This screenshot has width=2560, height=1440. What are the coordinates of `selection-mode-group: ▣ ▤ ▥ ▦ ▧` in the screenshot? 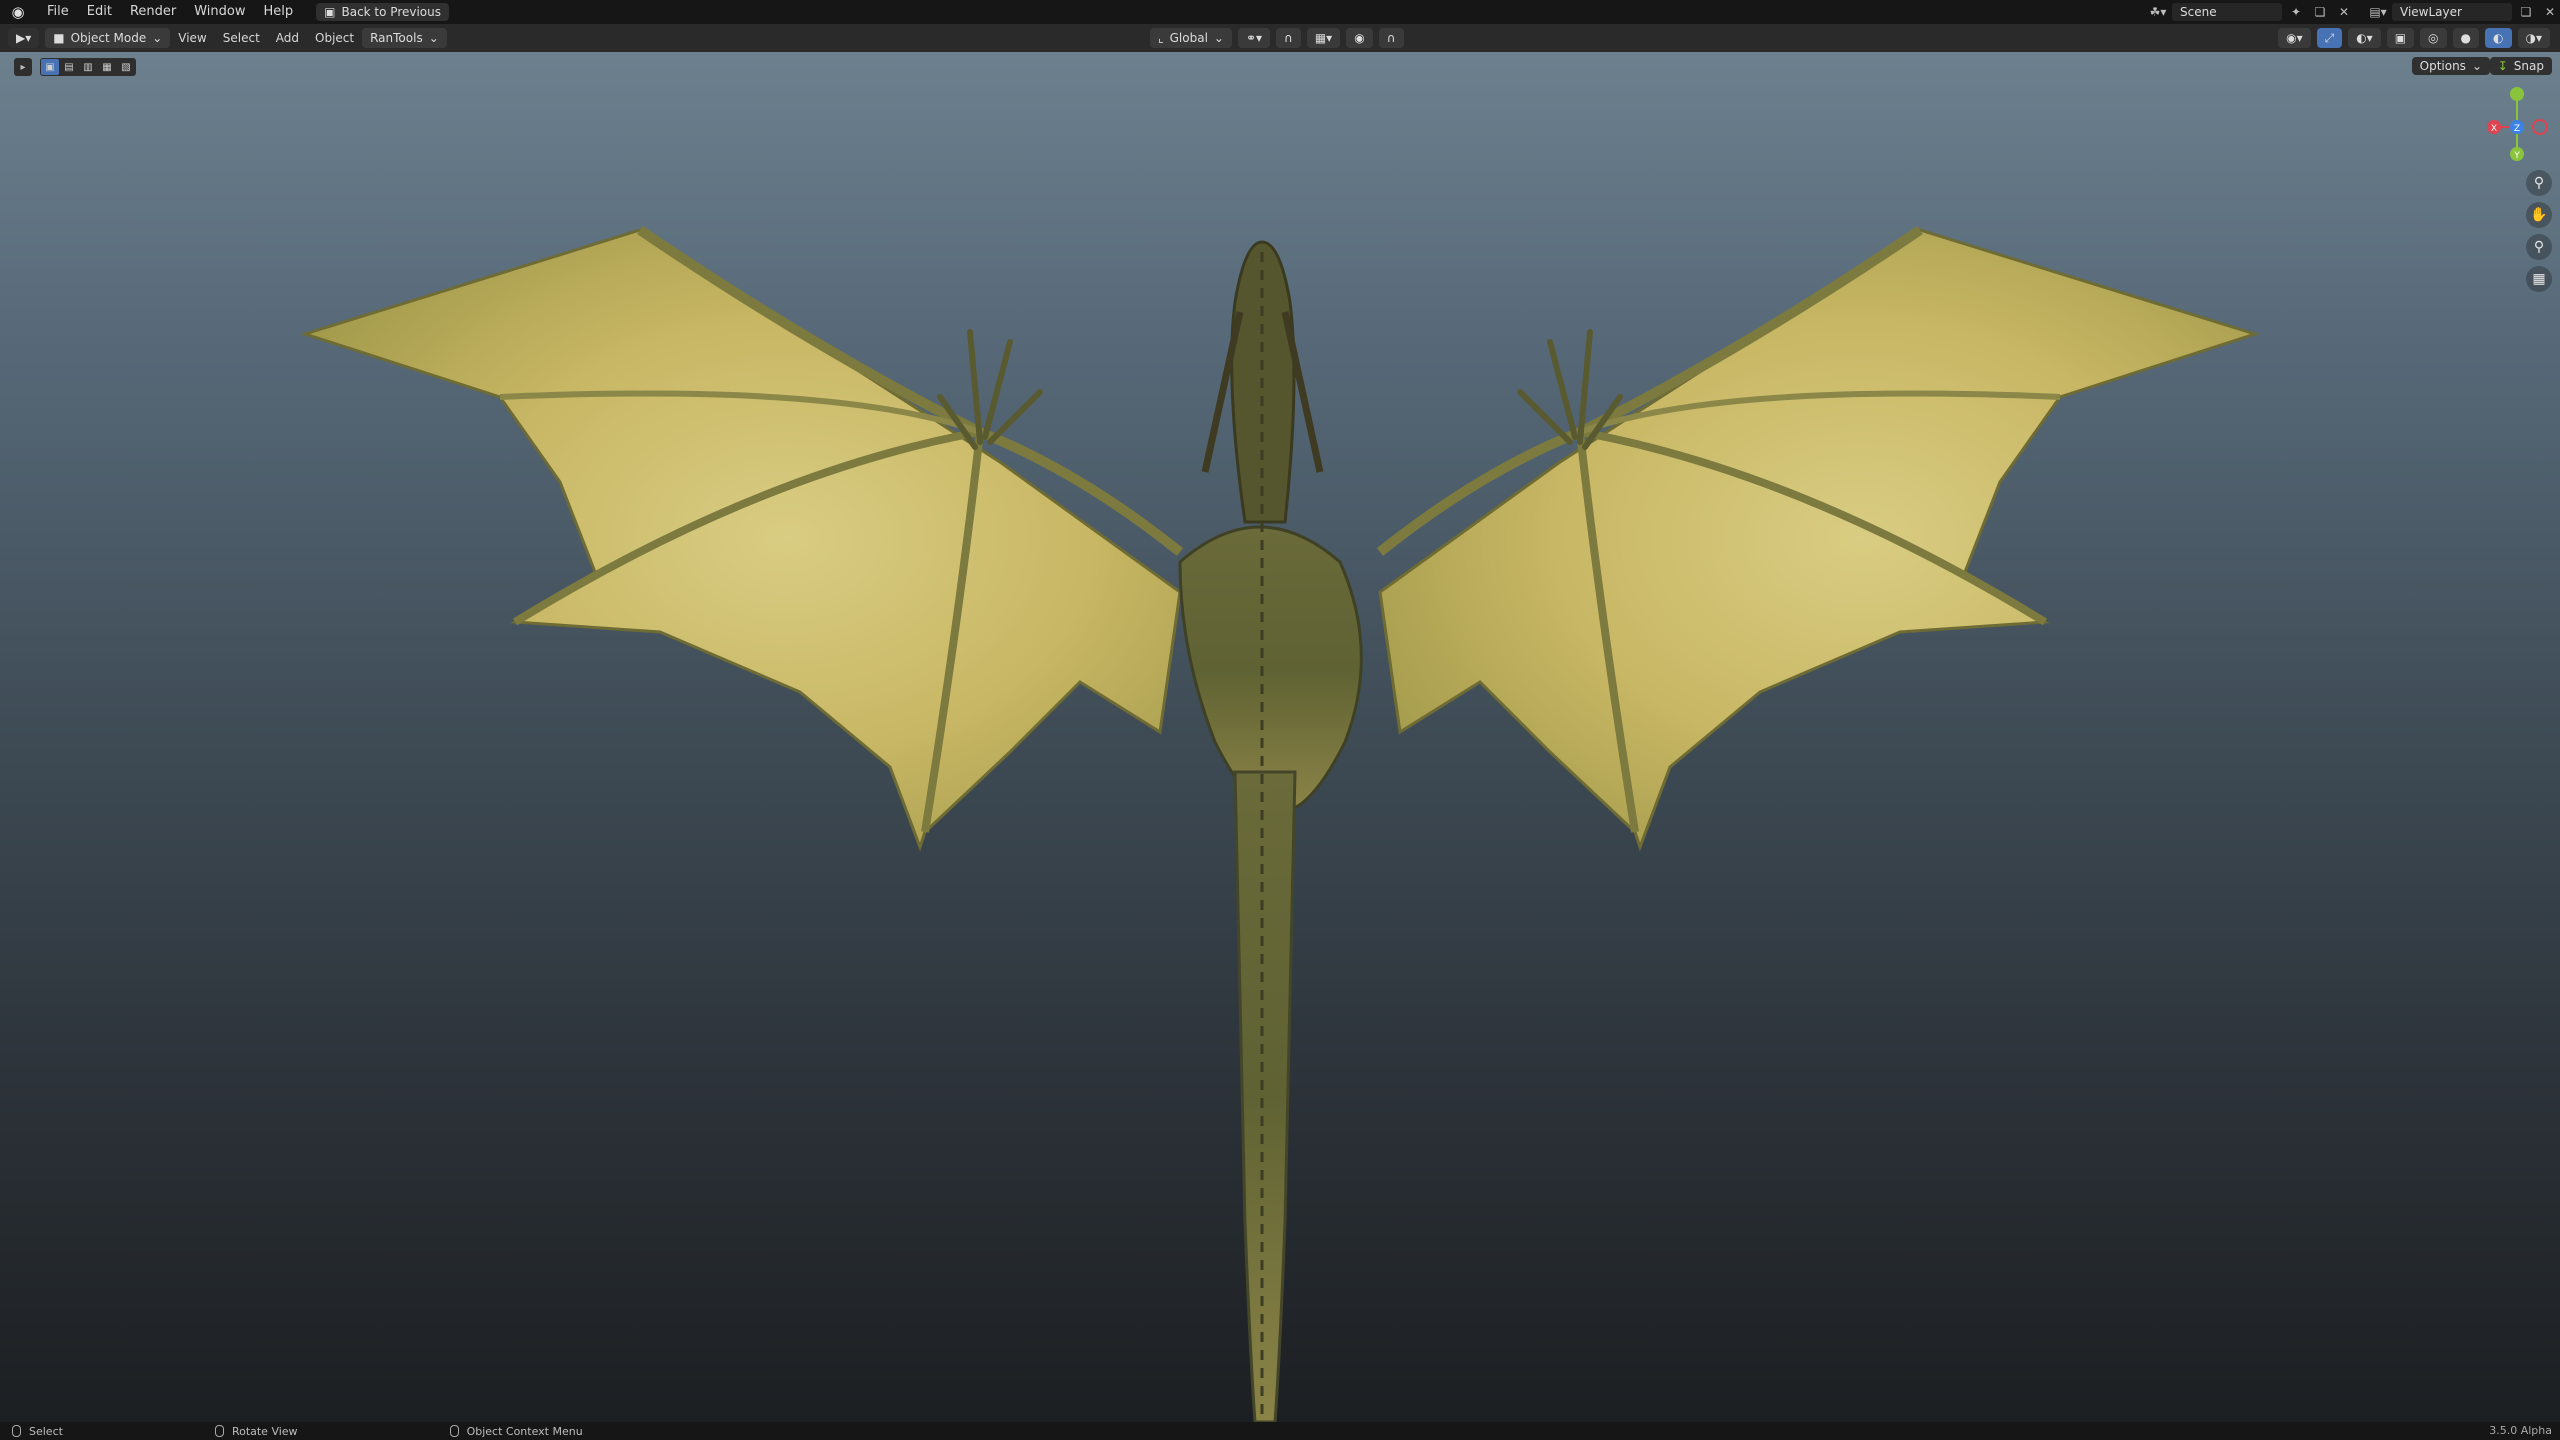 It's located at (88, 67).